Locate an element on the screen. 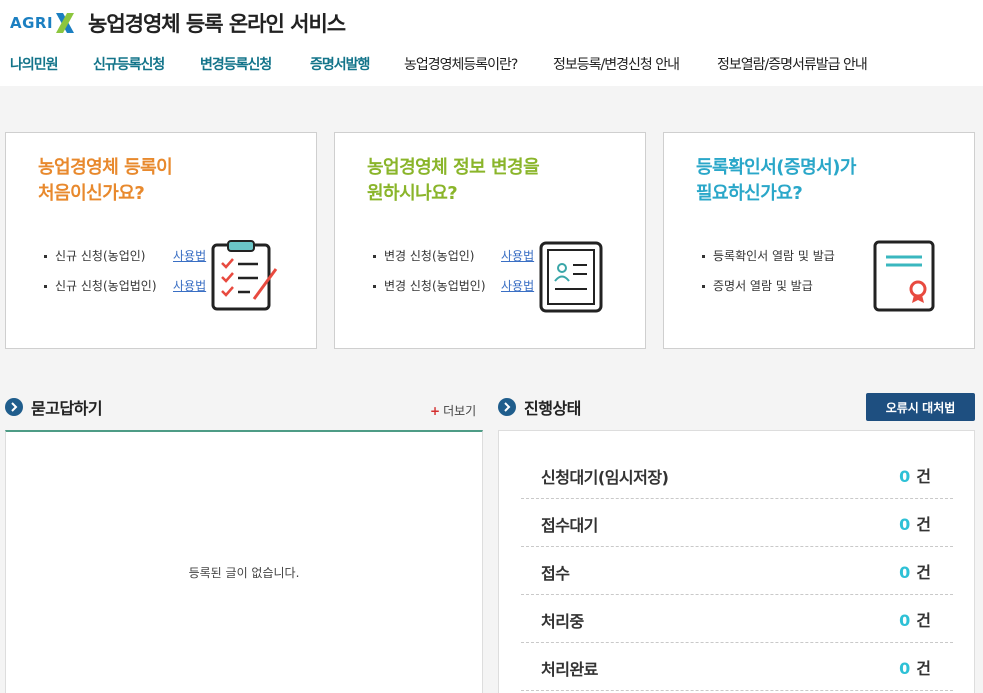 Image resolution: width=983 pixels, height=693 pixels. link-label: 변경 신청(농업인) is located at coordinates (429, 256).